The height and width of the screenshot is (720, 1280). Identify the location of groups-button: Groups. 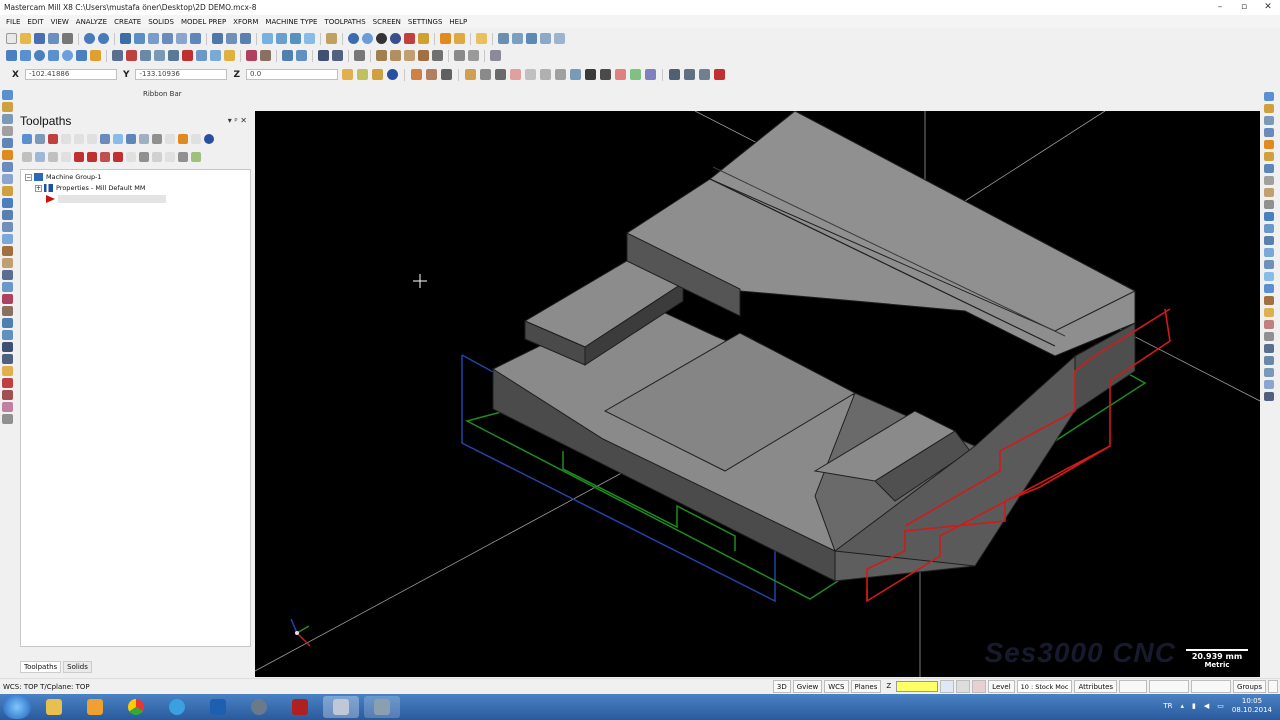
(1249, 686).